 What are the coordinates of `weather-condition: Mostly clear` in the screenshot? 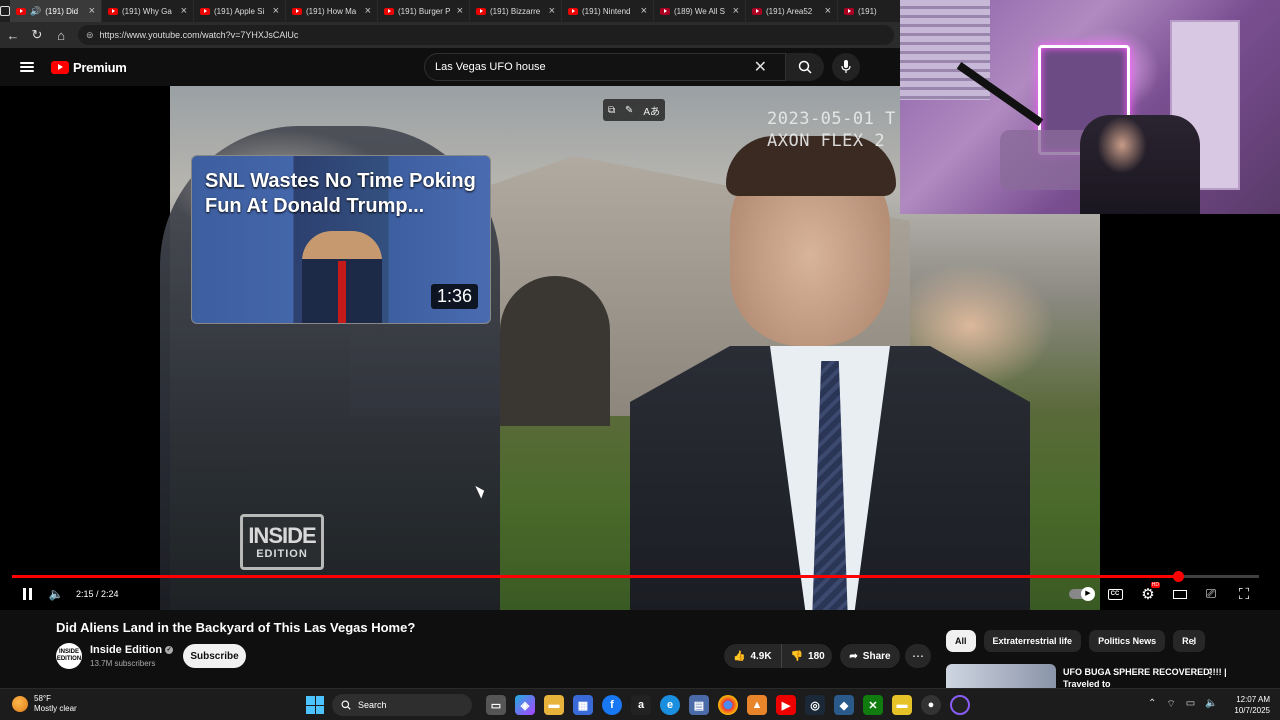 It's located at (55, 708).